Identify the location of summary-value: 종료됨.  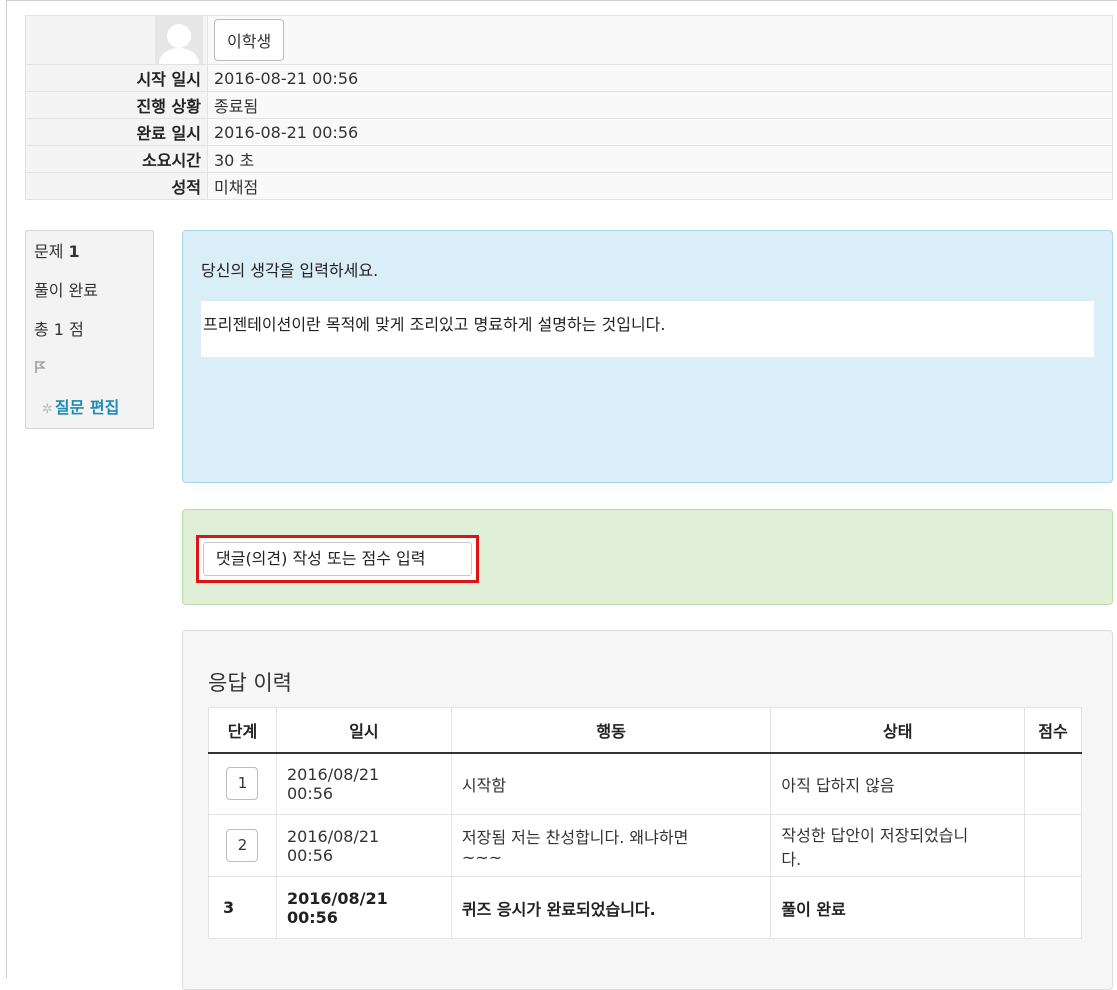
(660, 105).